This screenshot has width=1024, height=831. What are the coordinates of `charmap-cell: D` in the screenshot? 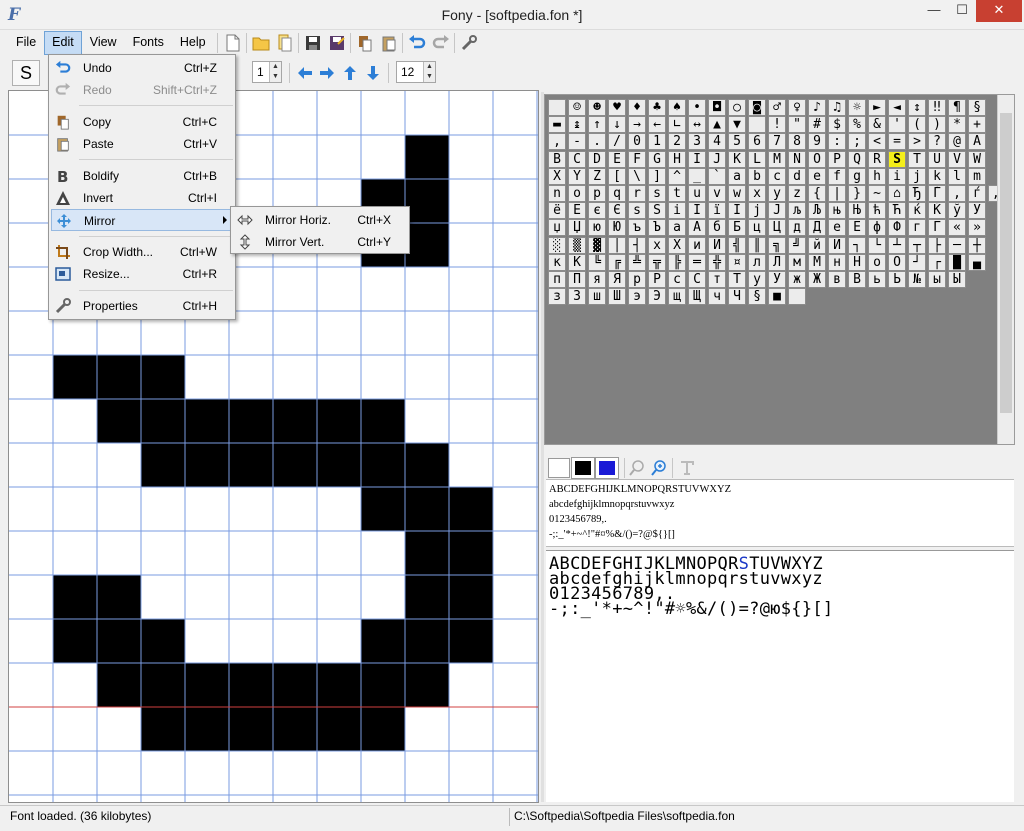 It's located at (597, 159).